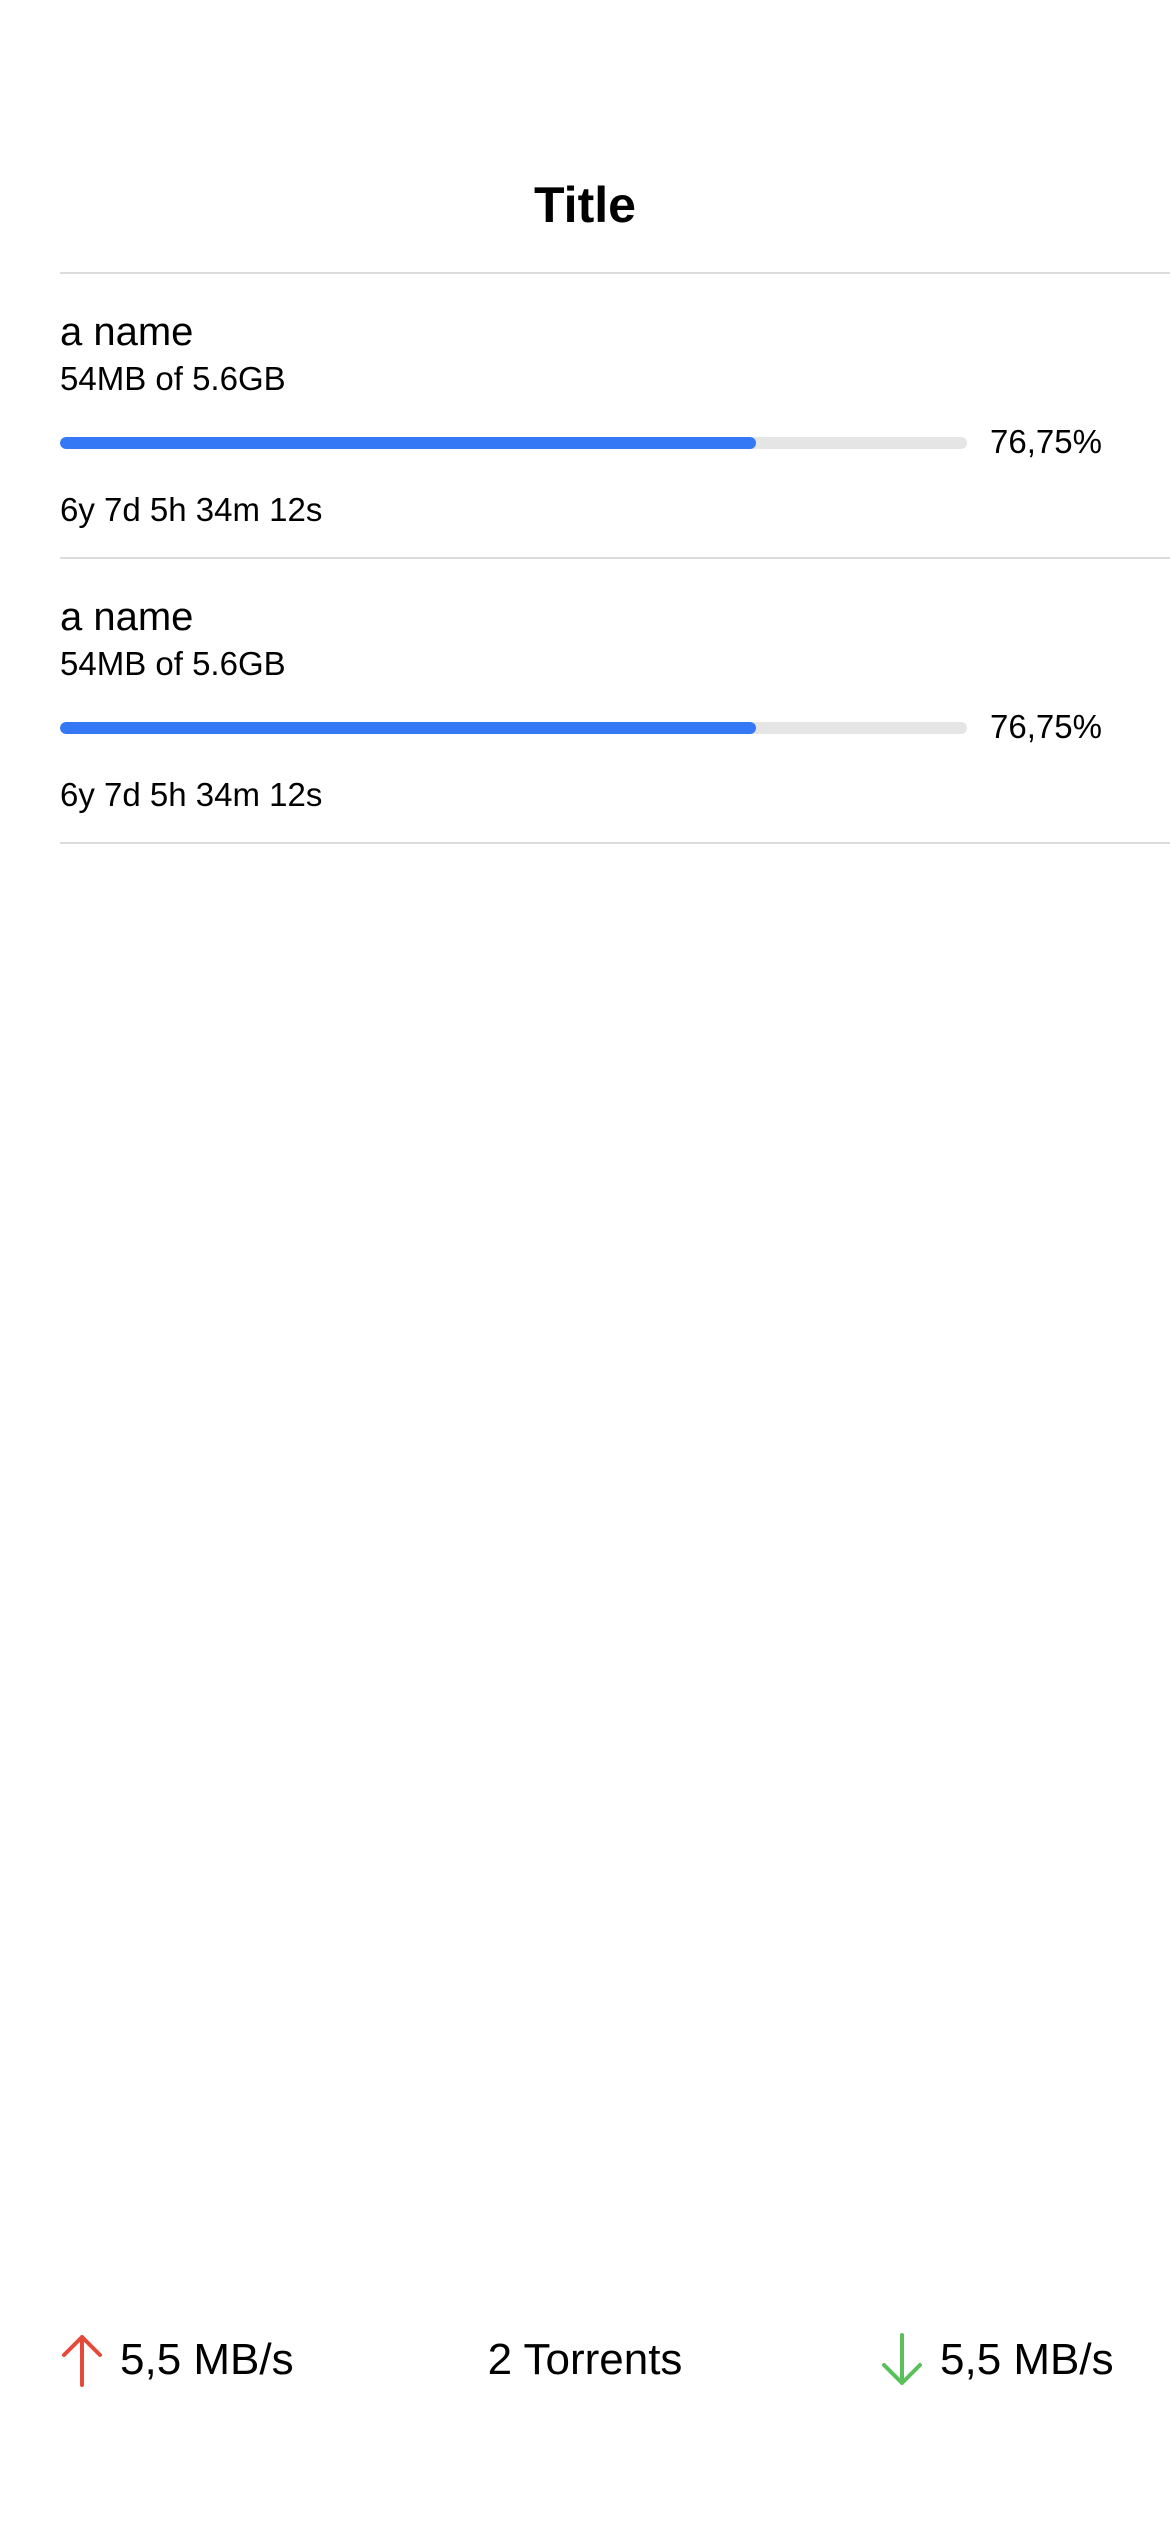  I want to click on download-speed-stat: 5,5 MB/s, so click(997, 2360).